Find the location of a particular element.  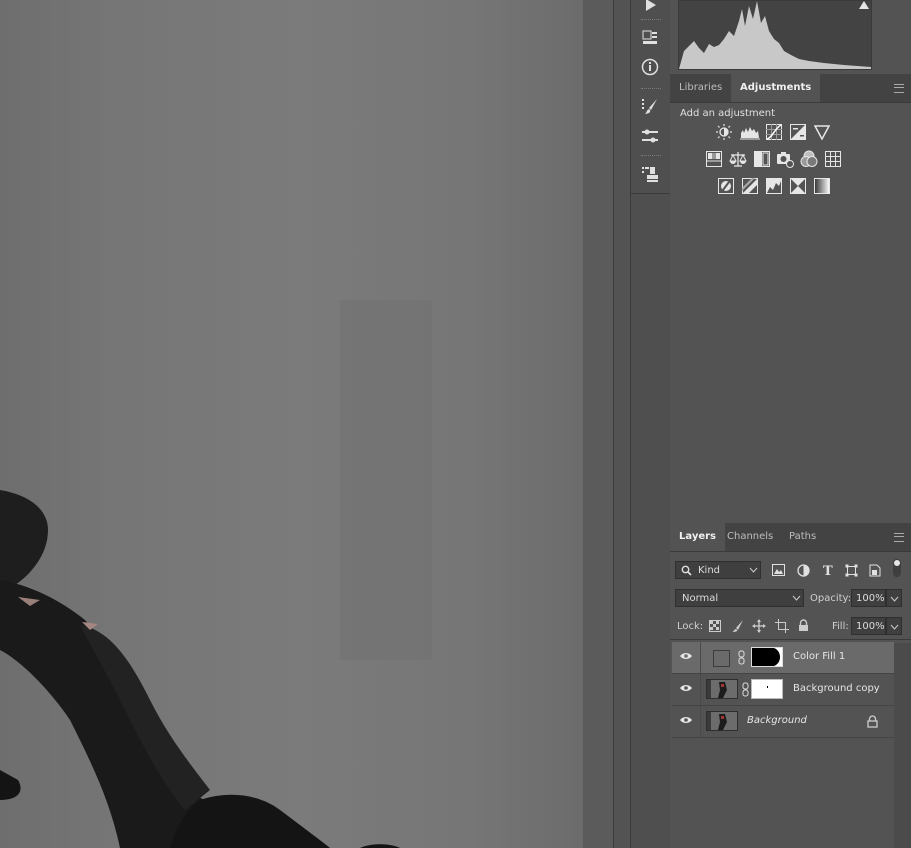

layers-divider is located at coordinates (790, 639).